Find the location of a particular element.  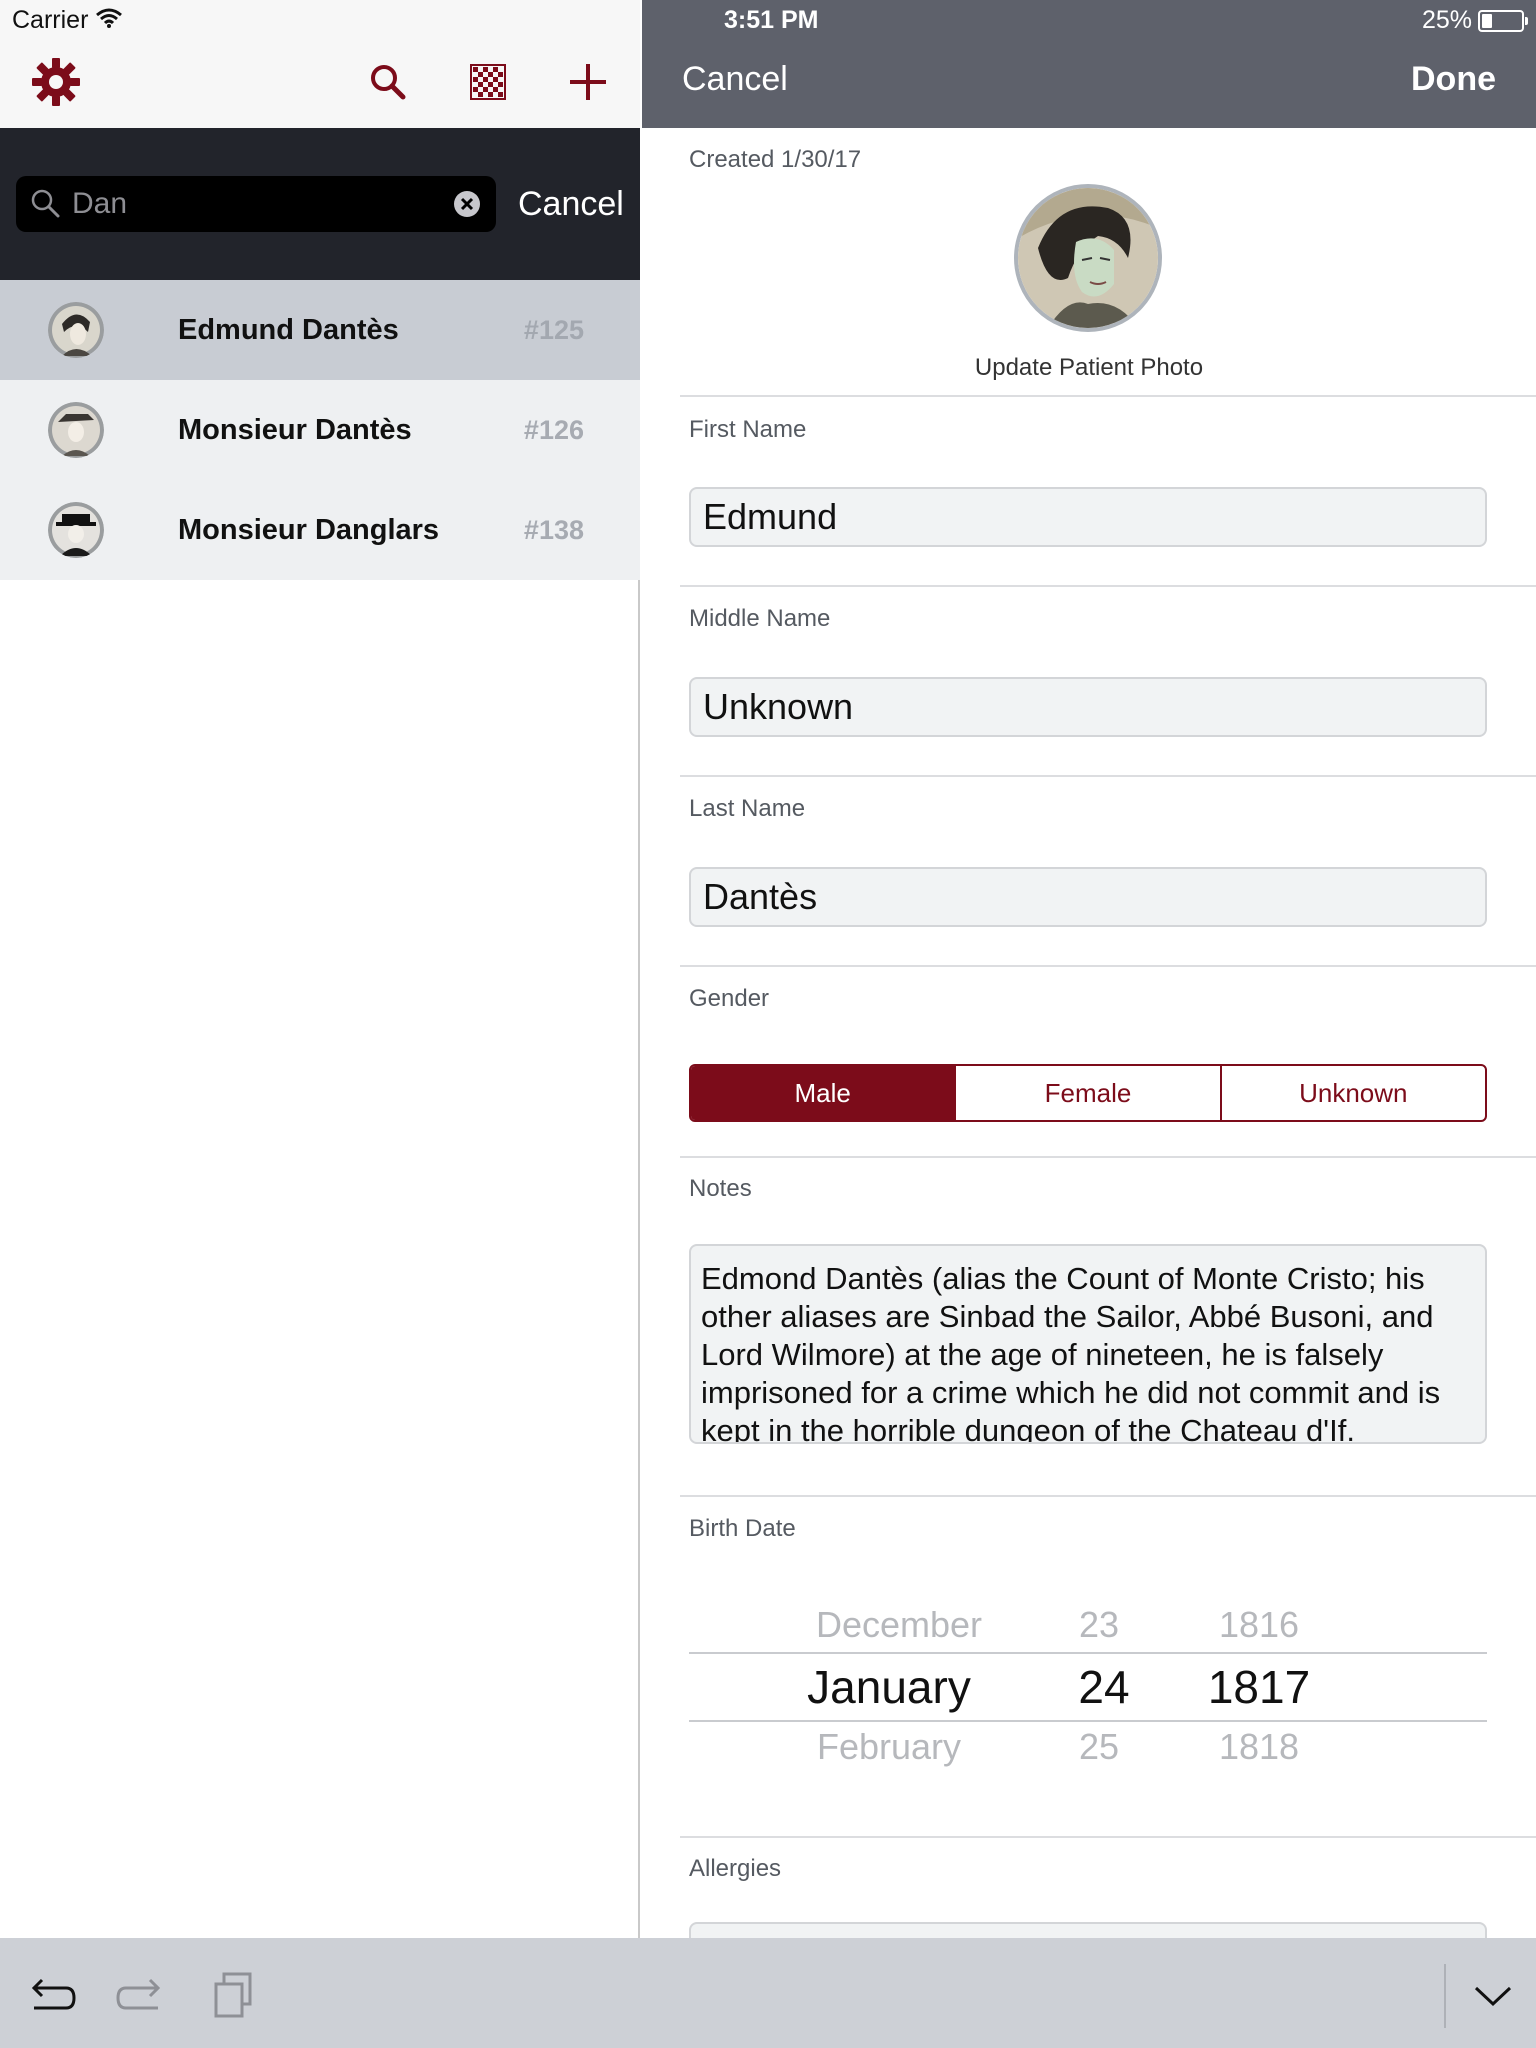

picker-month-prev: December is located at coordinates (899, 1625).